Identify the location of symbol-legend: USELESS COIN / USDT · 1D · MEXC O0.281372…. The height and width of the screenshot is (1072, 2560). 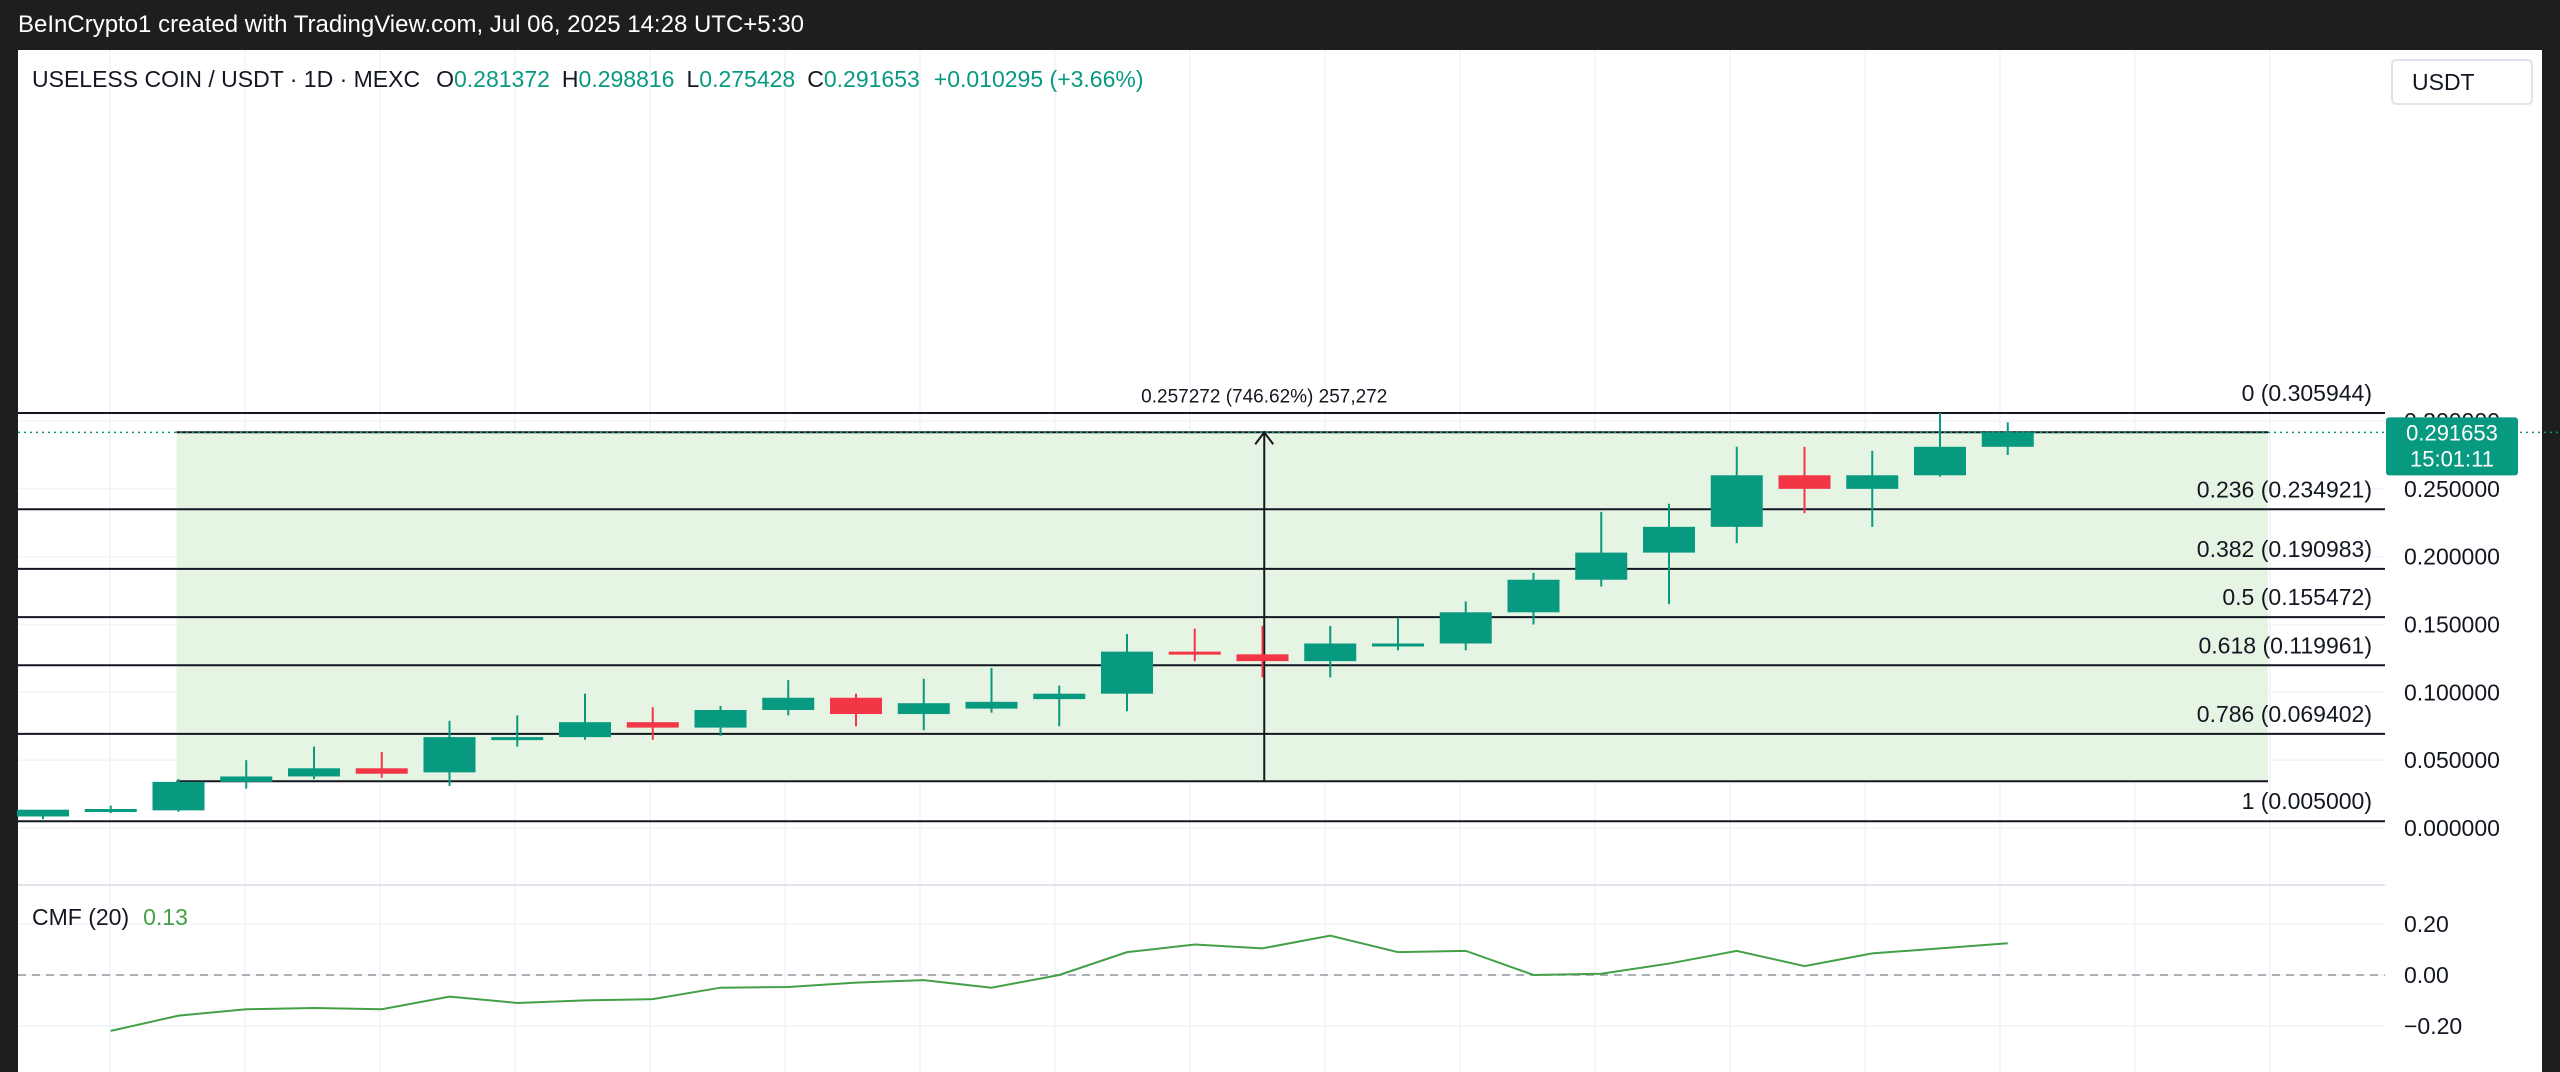
(588, 79).